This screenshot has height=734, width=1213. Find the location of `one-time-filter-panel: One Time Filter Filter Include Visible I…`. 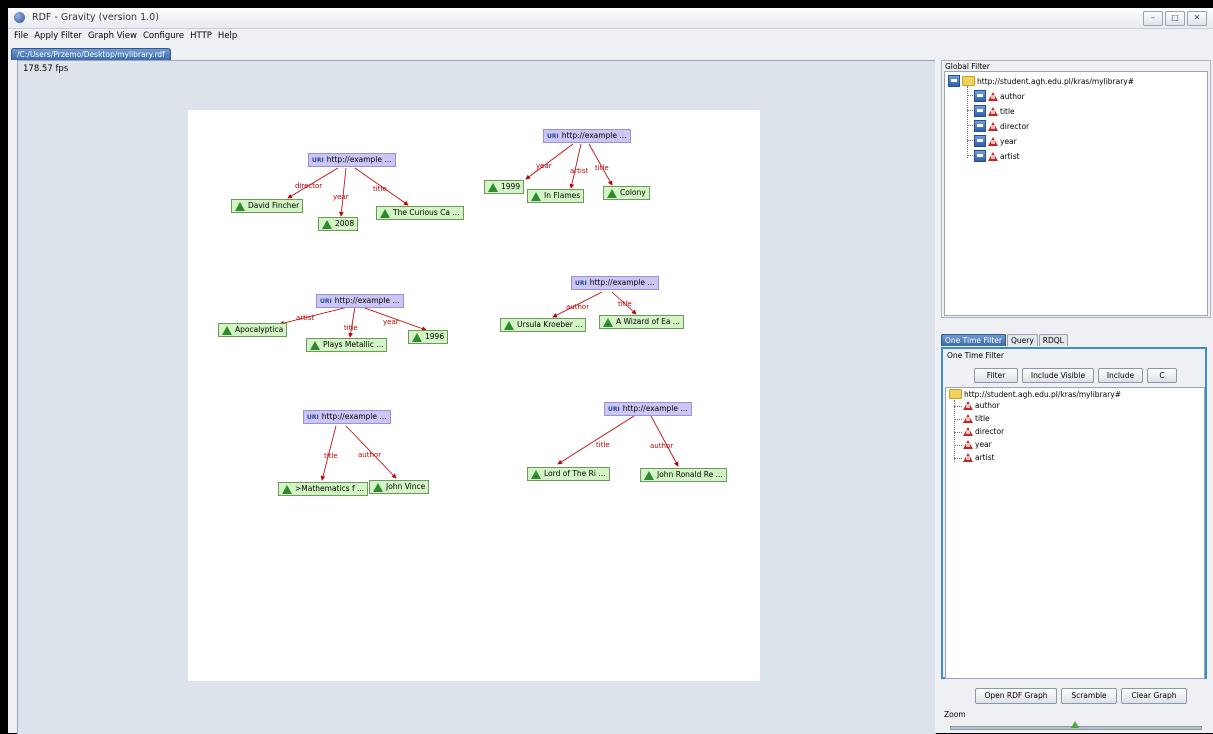

one-time-filter-panel: One Time Filter Filter Include Visible I… is located at coordinates (1074, 513).